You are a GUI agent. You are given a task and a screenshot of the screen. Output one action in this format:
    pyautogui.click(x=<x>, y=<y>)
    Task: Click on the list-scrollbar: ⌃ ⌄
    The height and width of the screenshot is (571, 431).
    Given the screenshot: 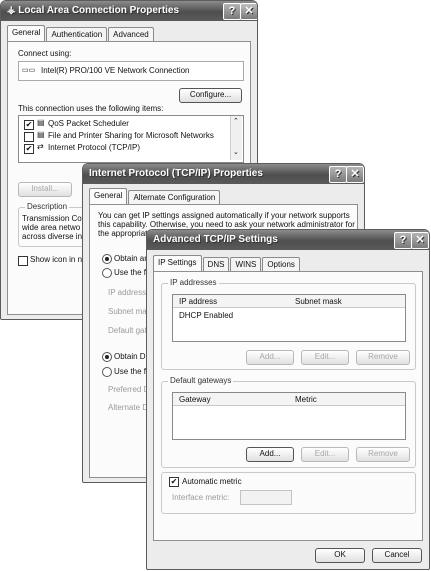 What is the action you would take?
    pyautogui.click(x=236, y=138)
    